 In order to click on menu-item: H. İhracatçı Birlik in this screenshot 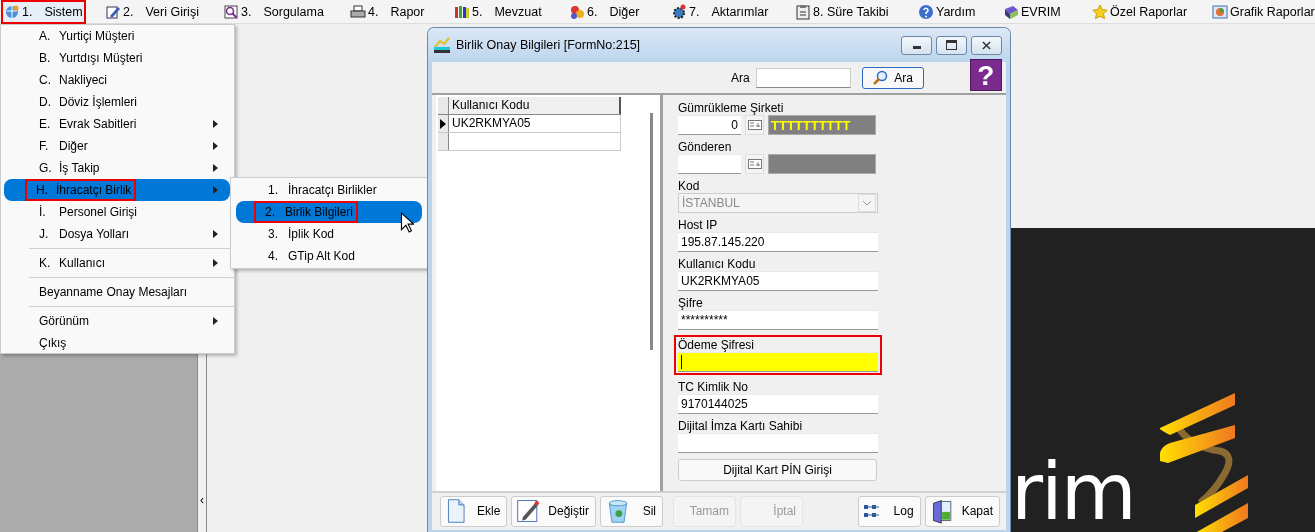, I will do `click(117, 190)`.